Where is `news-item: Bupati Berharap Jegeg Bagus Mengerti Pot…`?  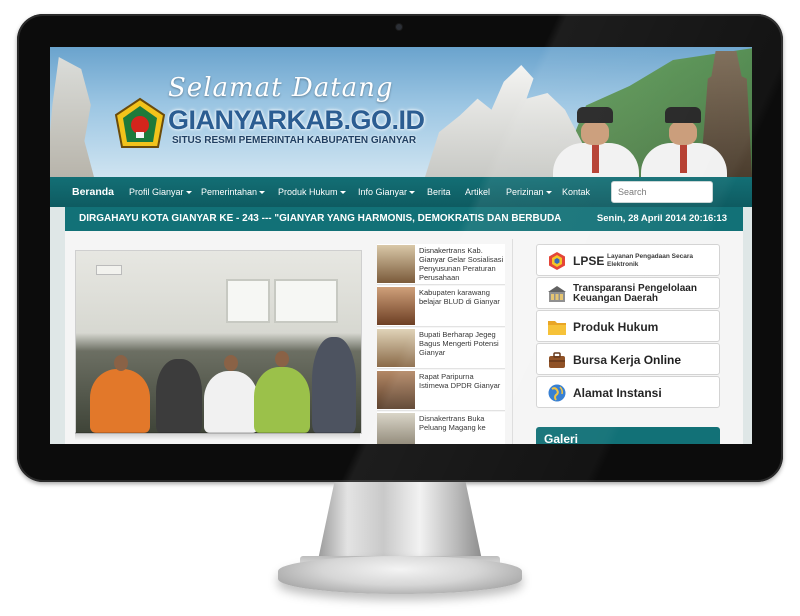
news-item: Bupati Berharap Jegeg Bagus Mengerti Pot… is located at coordinates (441, 348).